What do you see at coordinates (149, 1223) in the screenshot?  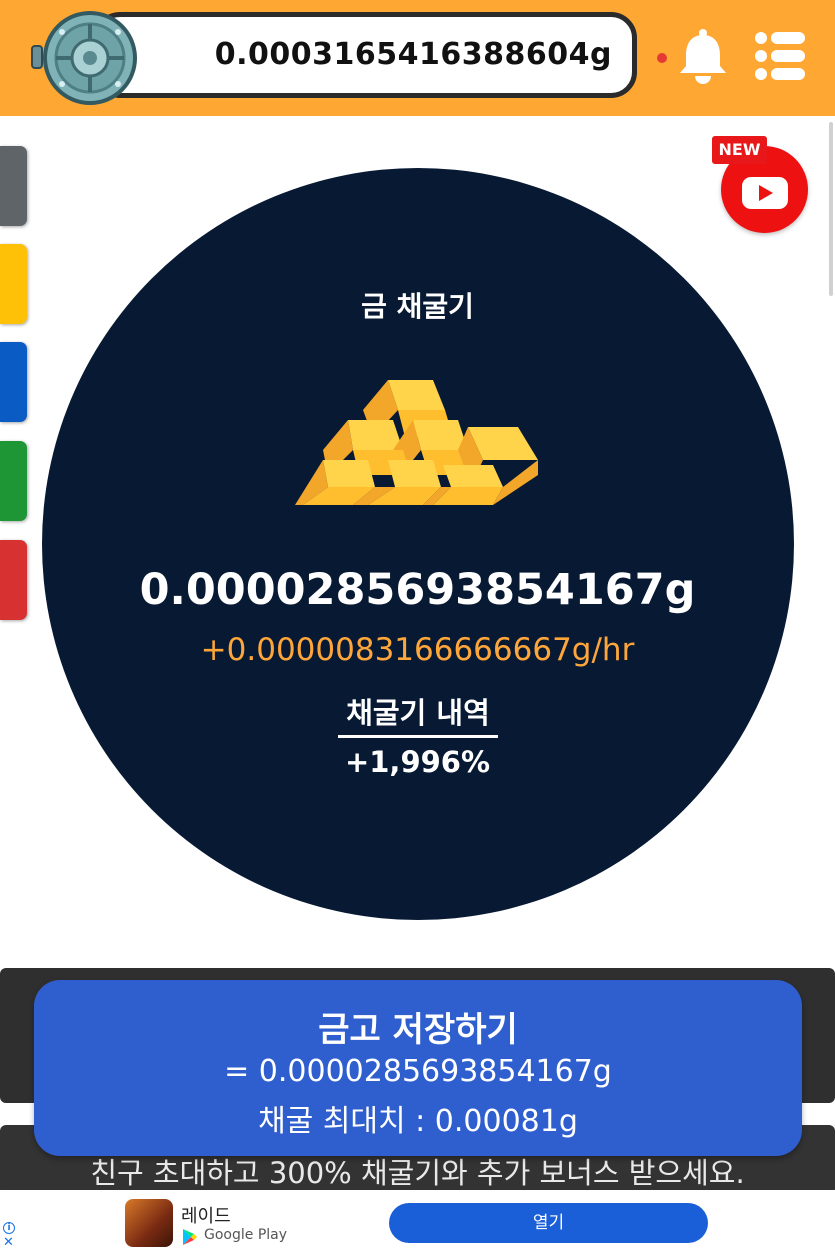 I see `ad-app-icon` at bounding box center [149, 1223].